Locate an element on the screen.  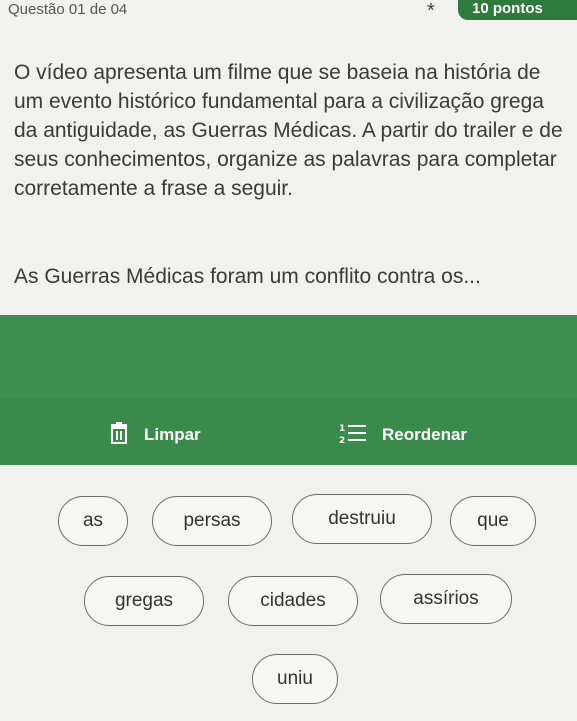
word-chip-cidades: cidades is located at coordinates (293, 601).